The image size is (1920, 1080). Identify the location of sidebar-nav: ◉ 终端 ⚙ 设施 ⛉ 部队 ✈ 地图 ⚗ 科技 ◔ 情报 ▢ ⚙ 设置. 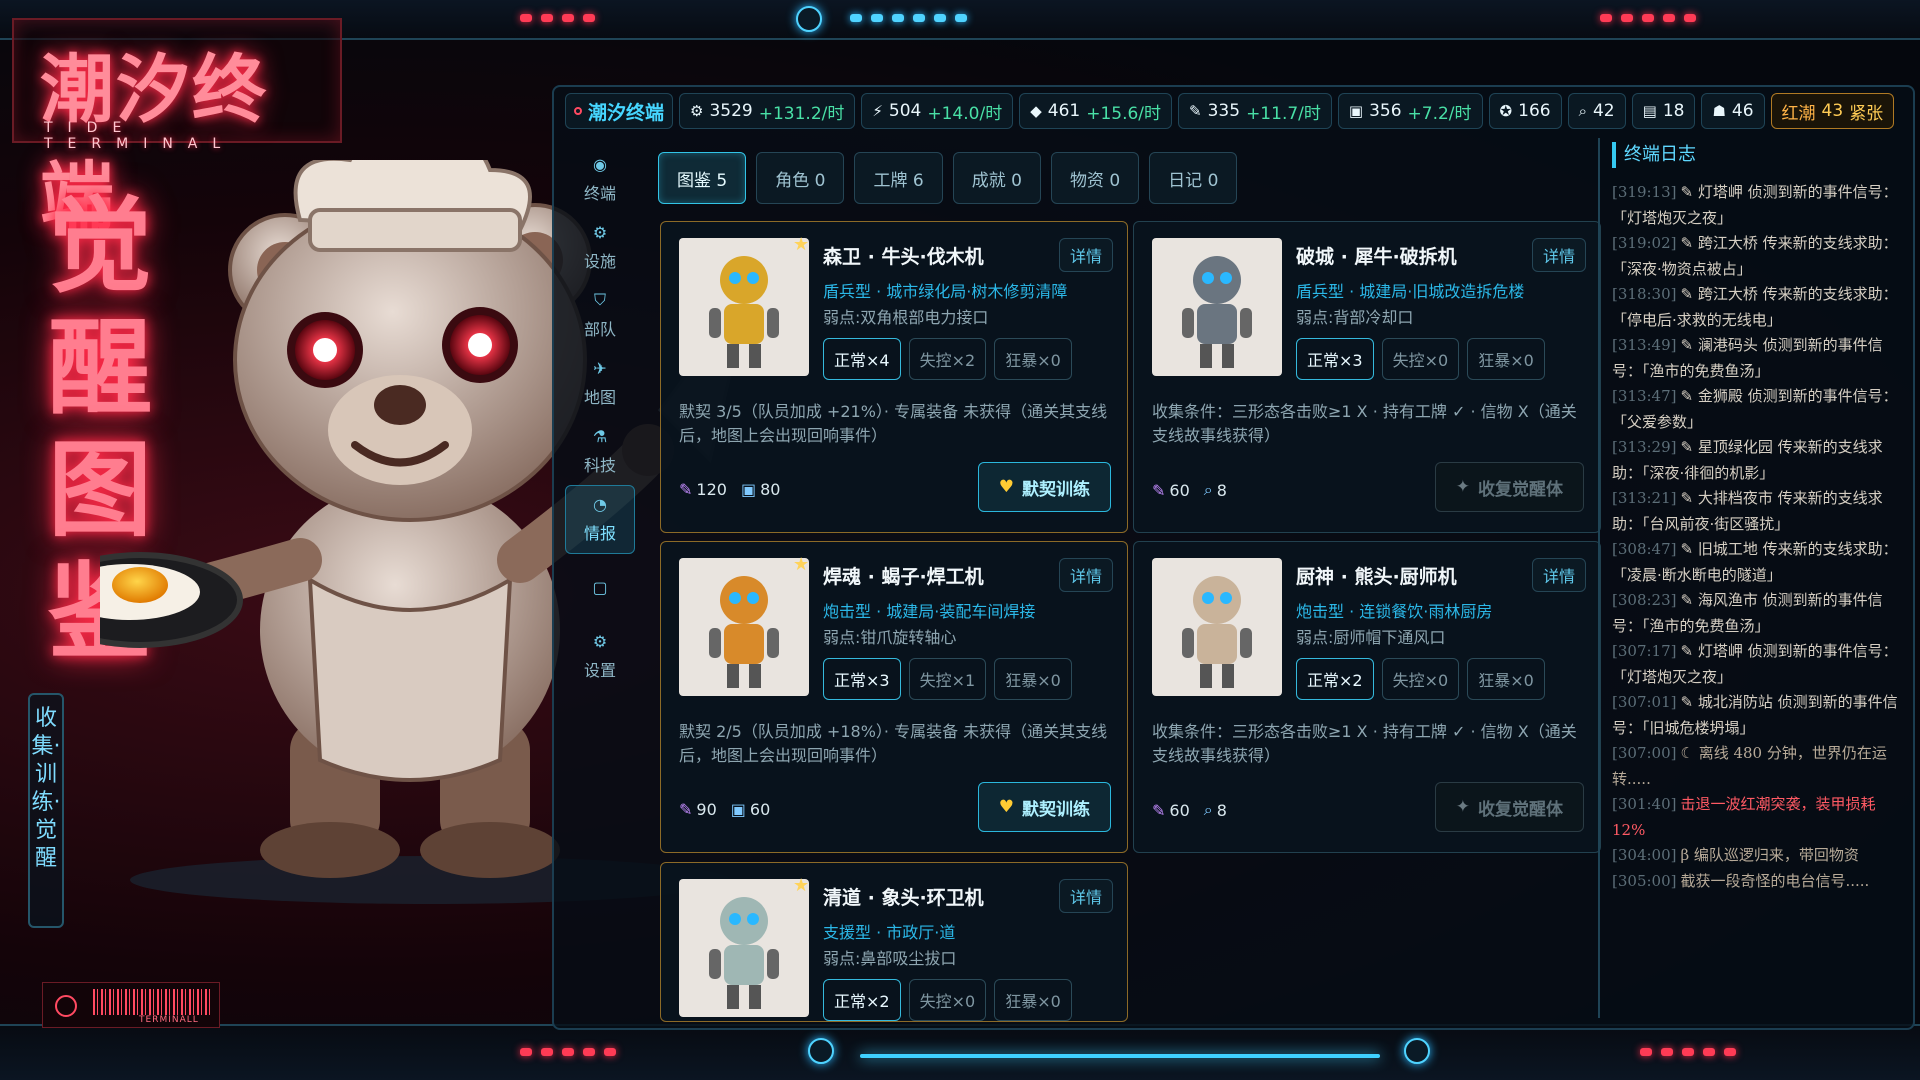
(600, 417).